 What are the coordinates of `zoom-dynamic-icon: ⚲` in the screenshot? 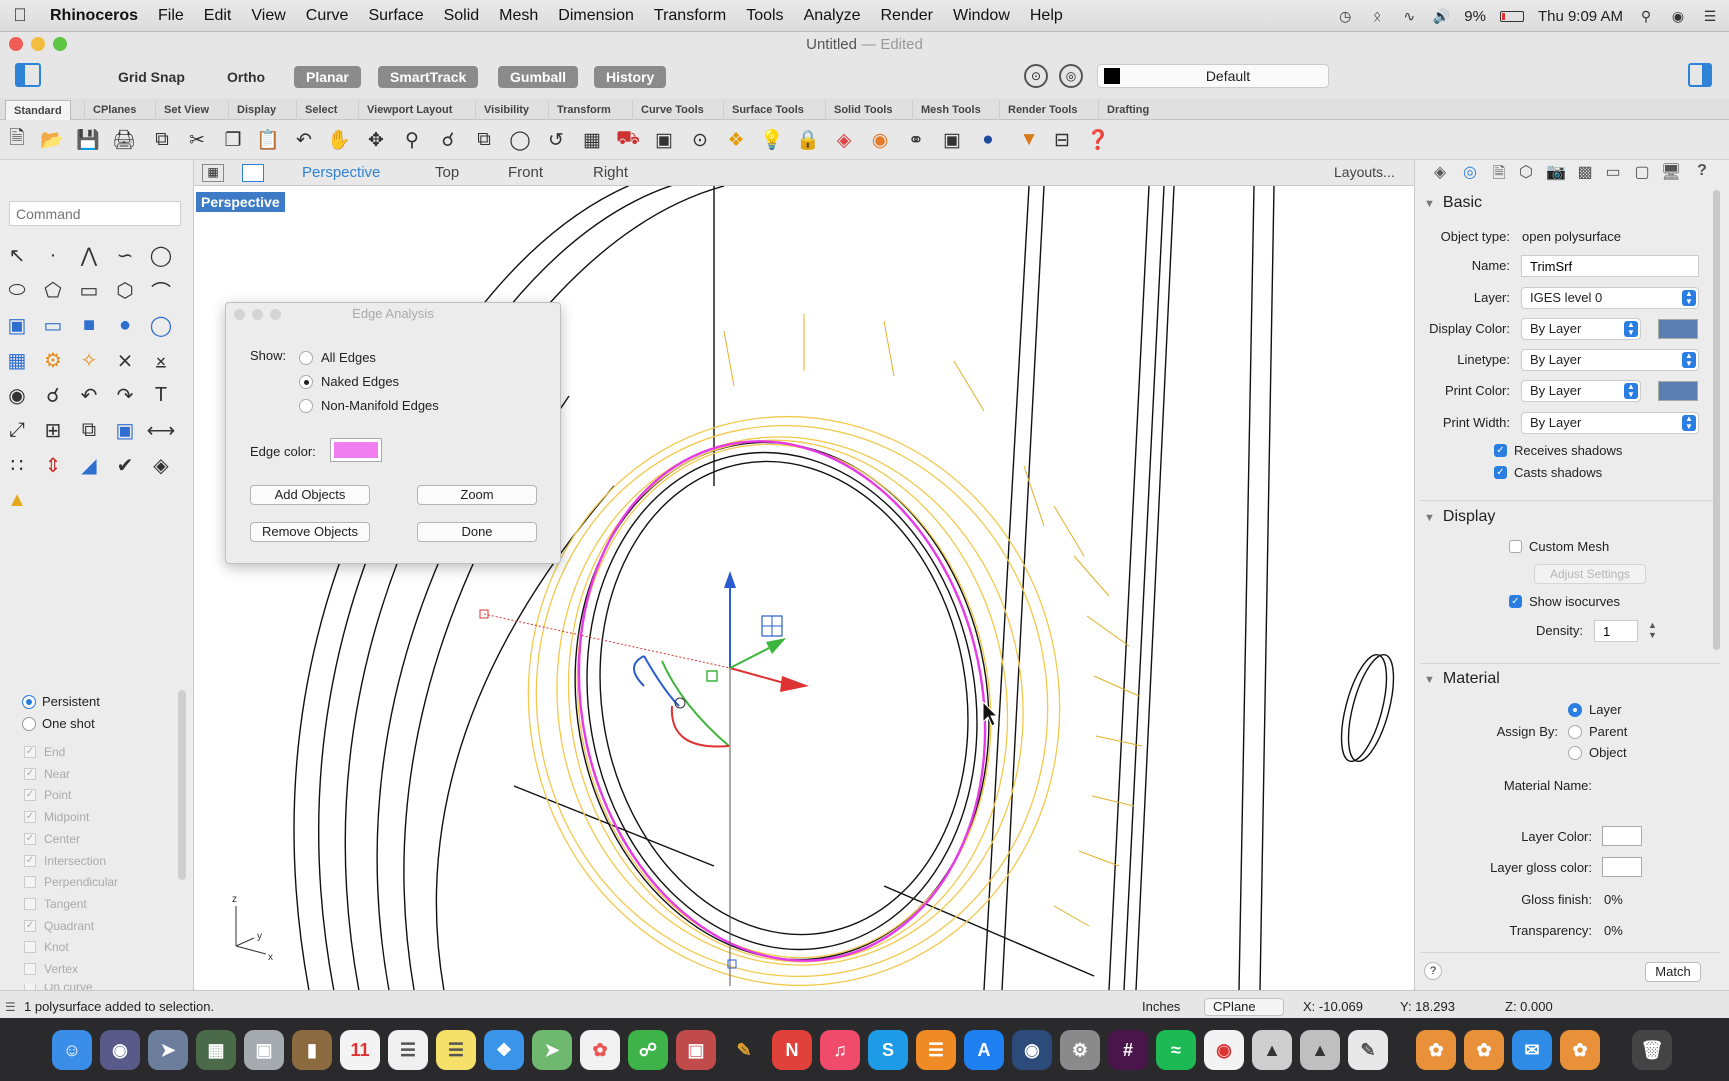 It's located at (412, 140).